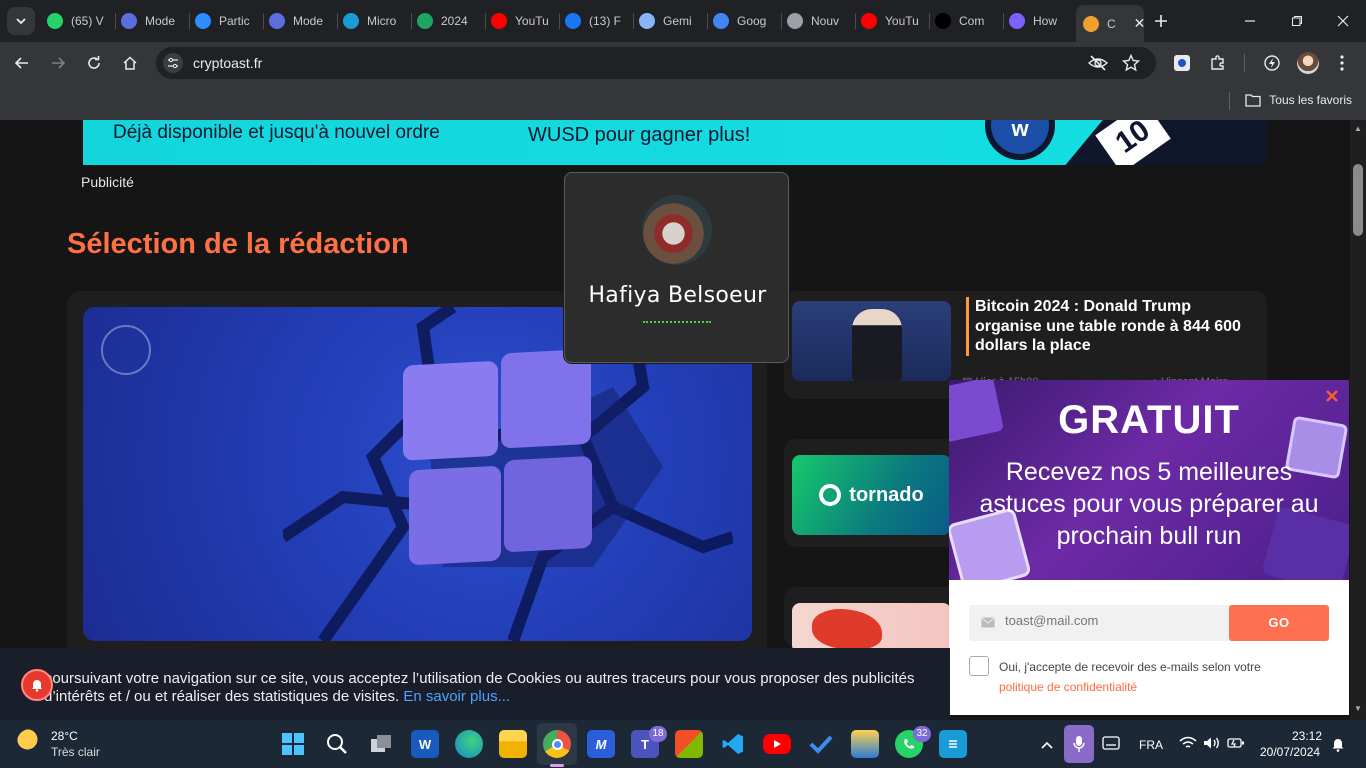 The image size is (1366, 768). I want to click on show-hidden-icons-button, so click(1047, 746).